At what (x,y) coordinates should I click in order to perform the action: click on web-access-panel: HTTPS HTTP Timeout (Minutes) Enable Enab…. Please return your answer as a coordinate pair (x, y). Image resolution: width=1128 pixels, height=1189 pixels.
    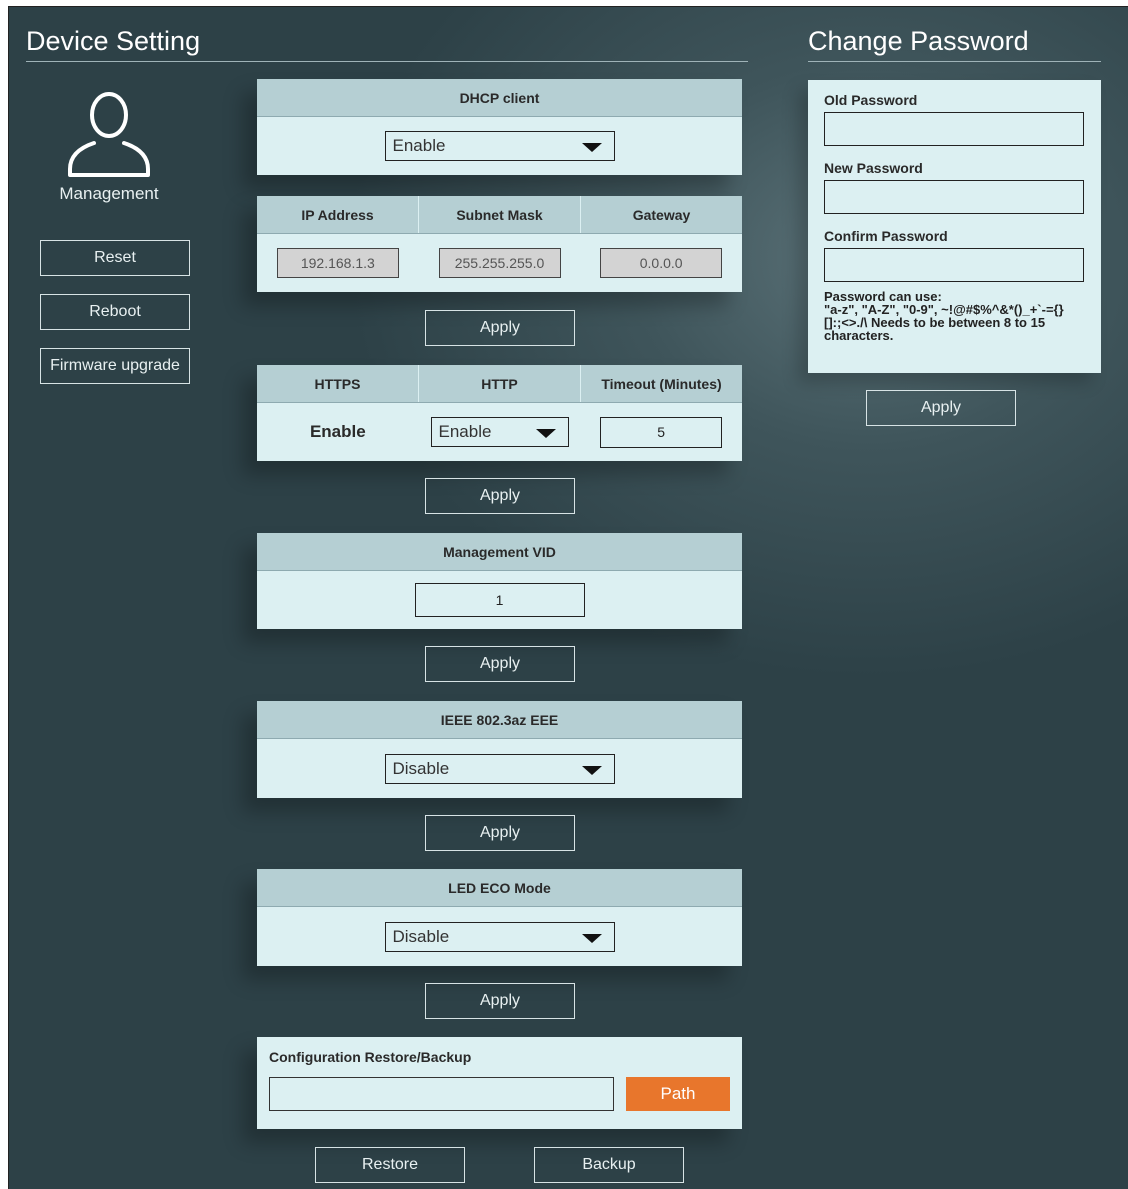
    Looking at the image, I should click on (499, 413).